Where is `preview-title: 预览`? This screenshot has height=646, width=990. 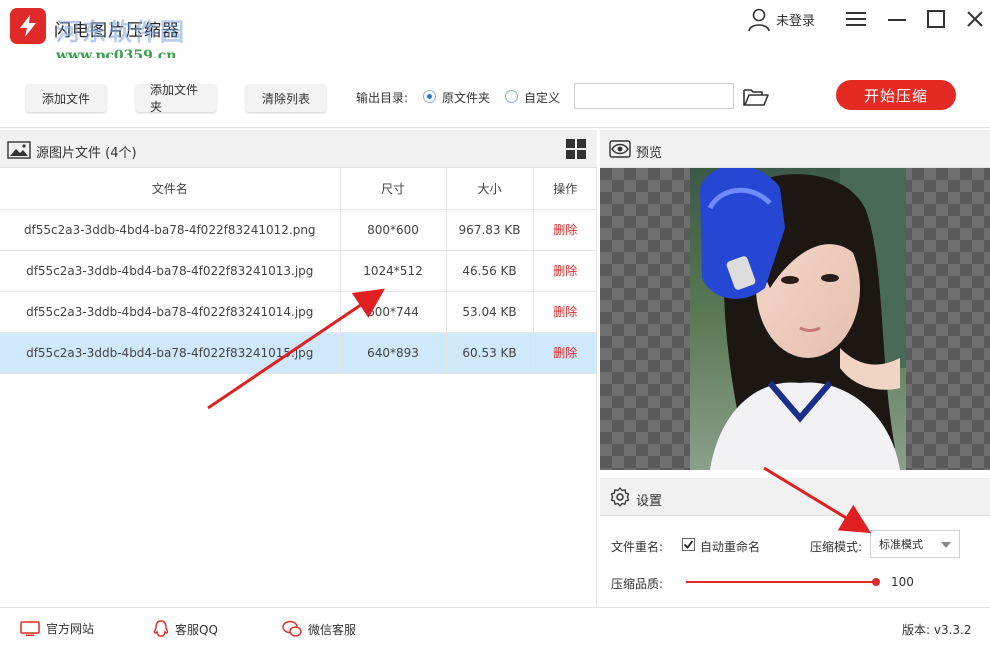
preview-title: 预览 is located at coordinates (649, 153).